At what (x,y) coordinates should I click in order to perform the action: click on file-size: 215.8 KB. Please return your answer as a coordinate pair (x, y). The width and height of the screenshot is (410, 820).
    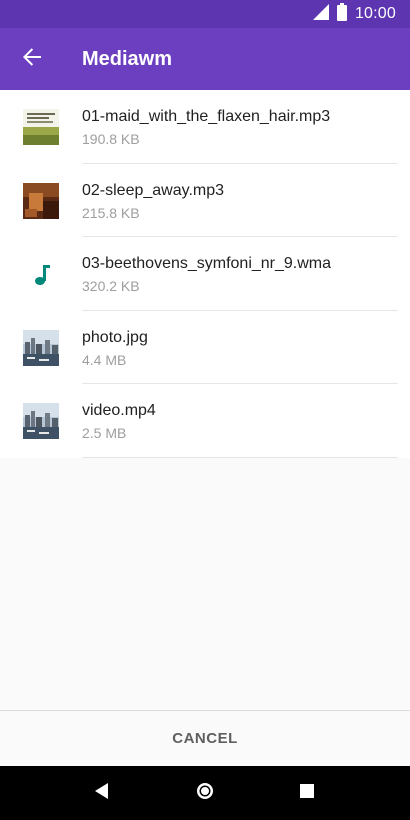
    Looking at the image, I should click on (111, 212).